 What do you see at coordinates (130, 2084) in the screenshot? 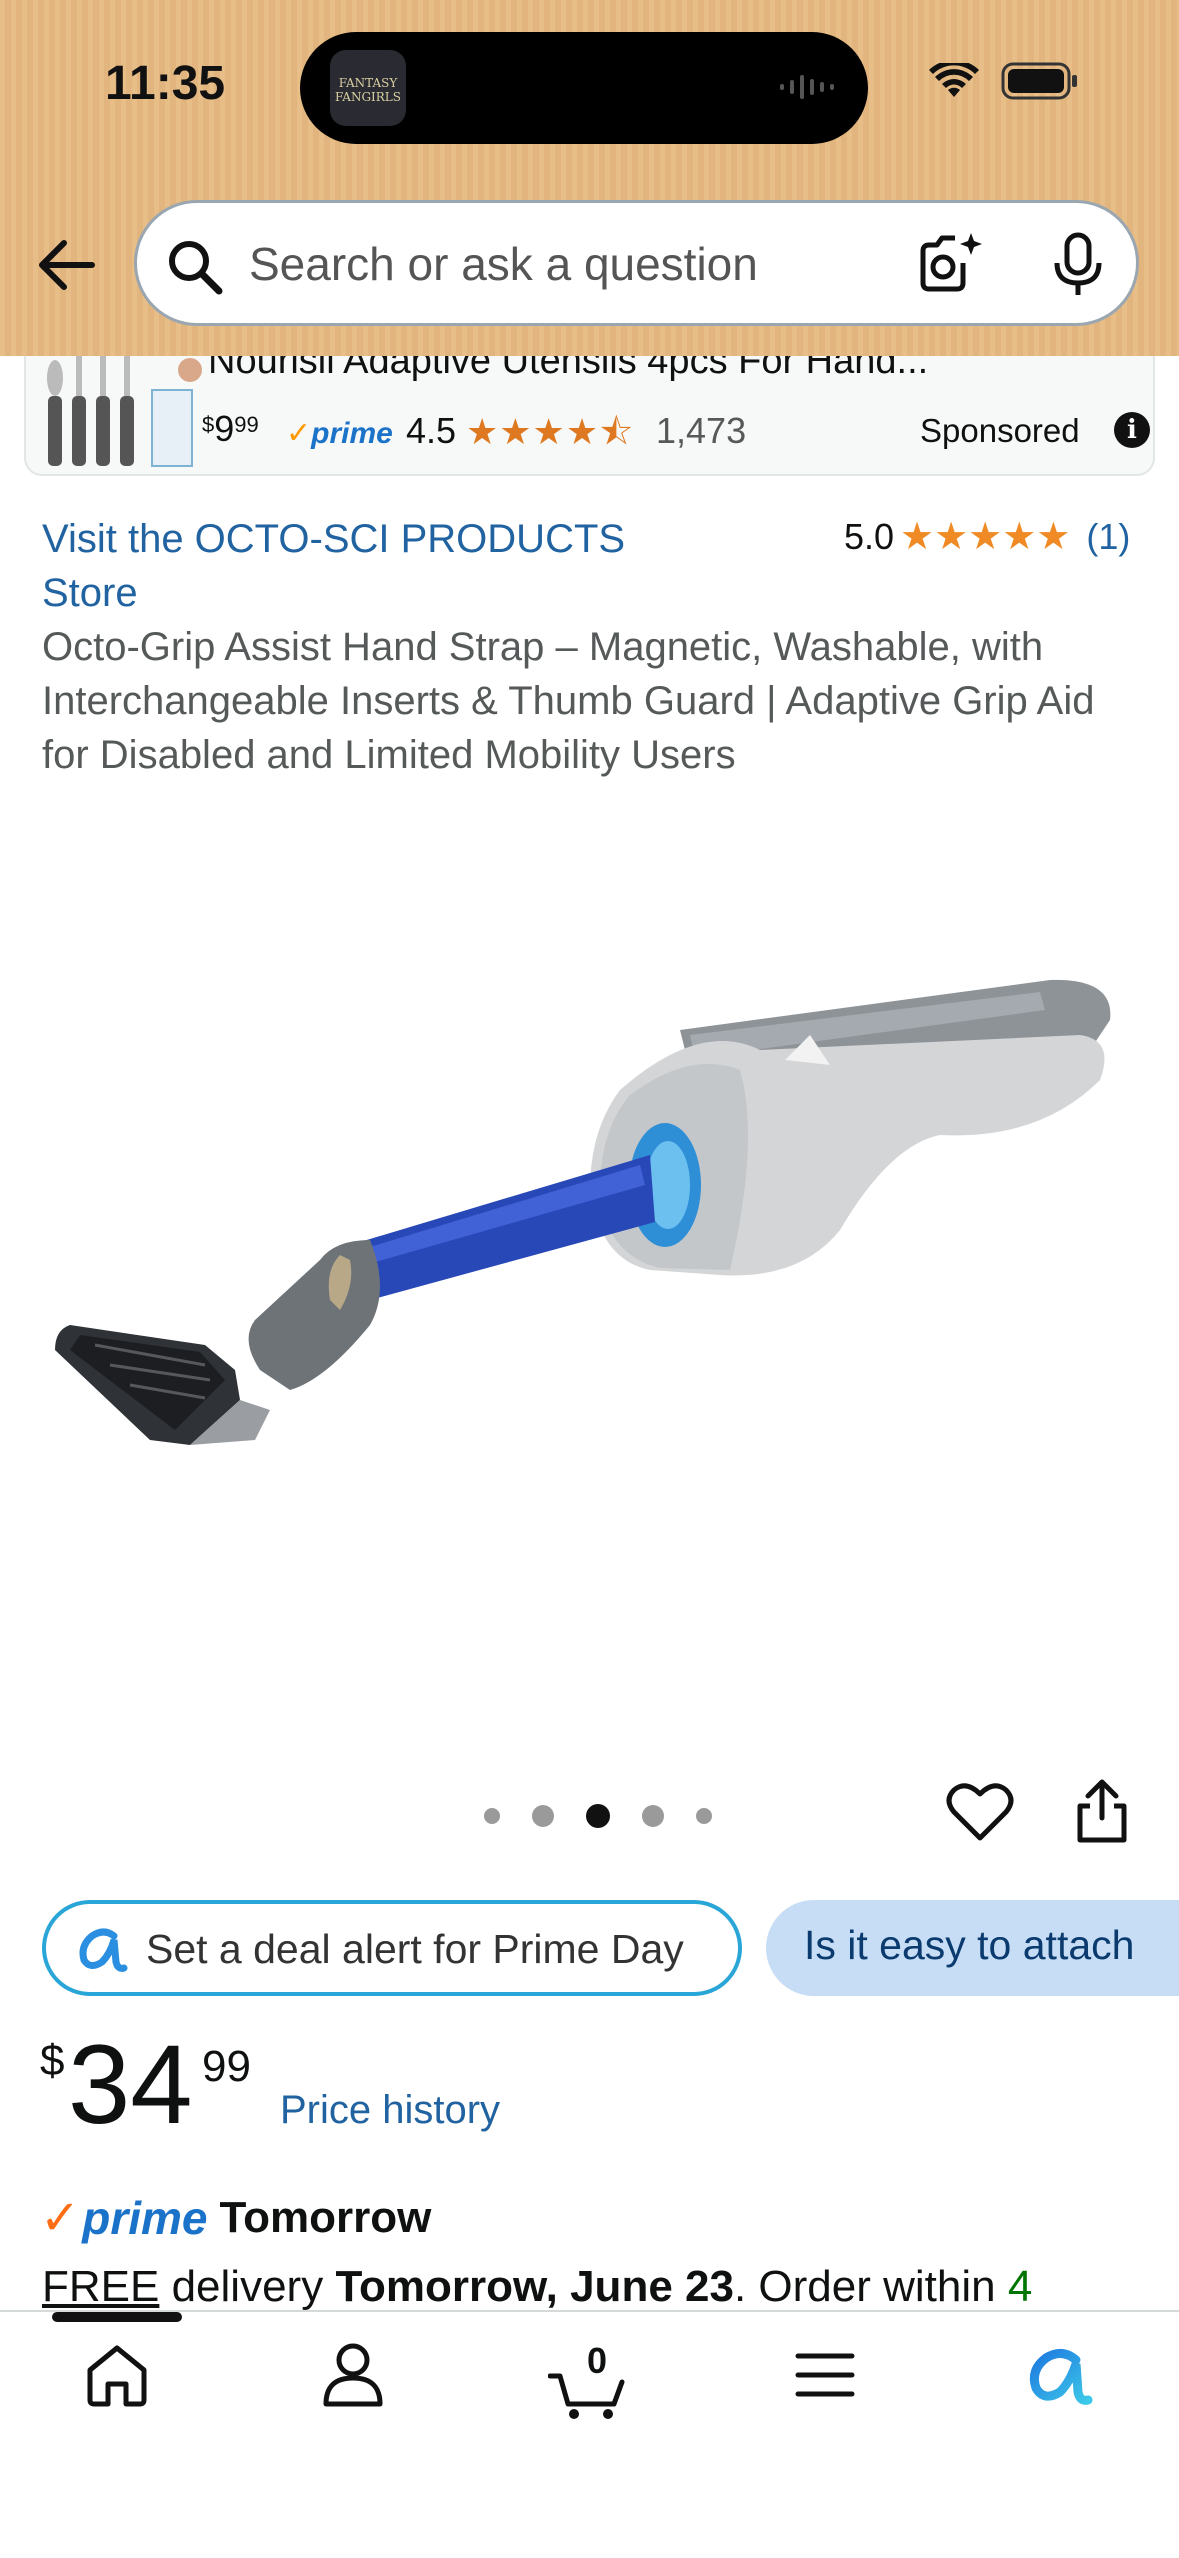
I see `price-whole: 34` at bounding box center [130, 2084].